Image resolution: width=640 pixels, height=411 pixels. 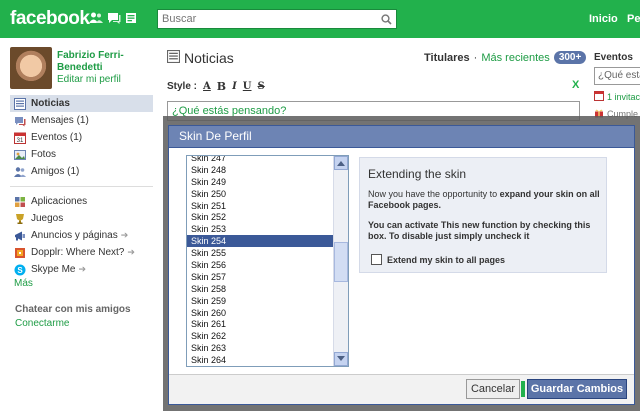 What do you see at coordinates (577, 389) in the screenshot?
I see `save-changes-button: Guardar Cambios` at bounding box center [577, 389].